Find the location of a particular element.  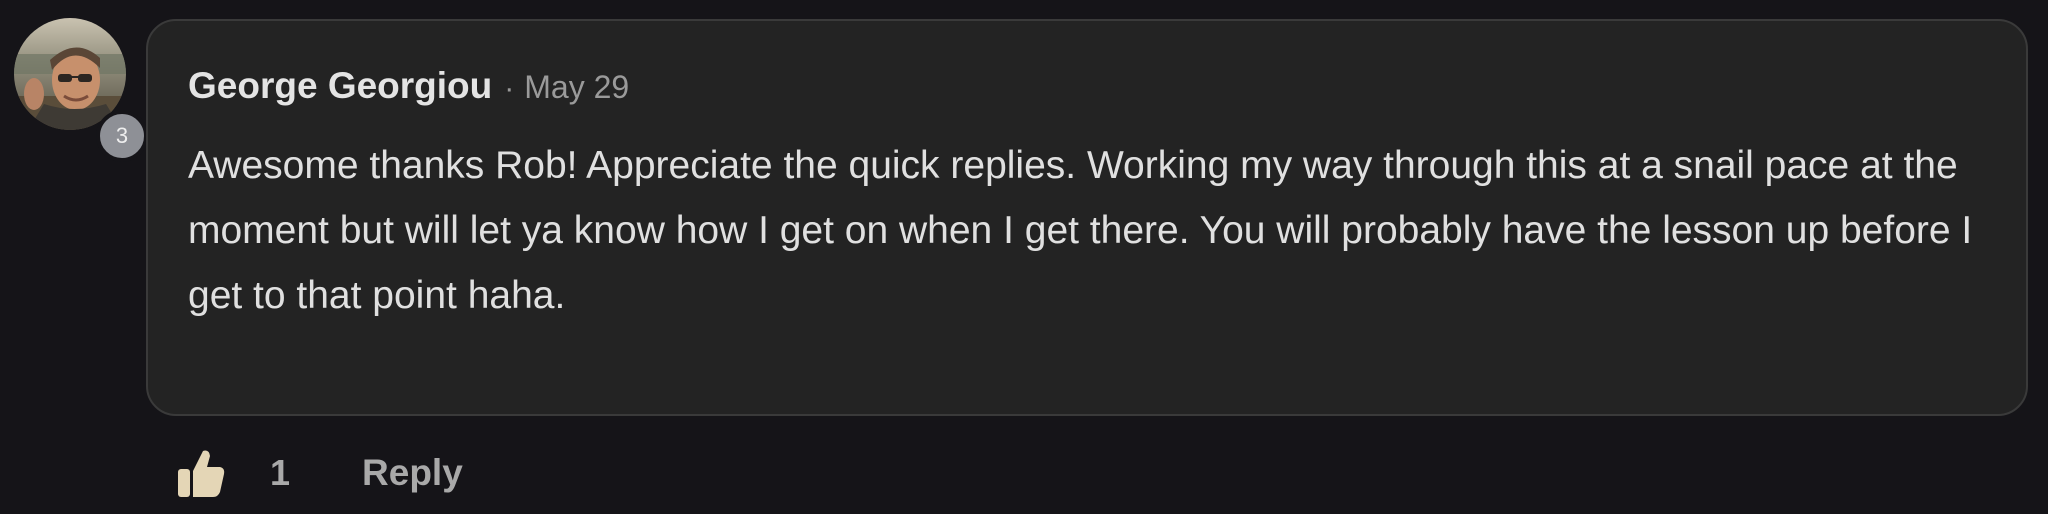

comment-meta: George Georgiou · May 29 is located at coordinates (408, 86).